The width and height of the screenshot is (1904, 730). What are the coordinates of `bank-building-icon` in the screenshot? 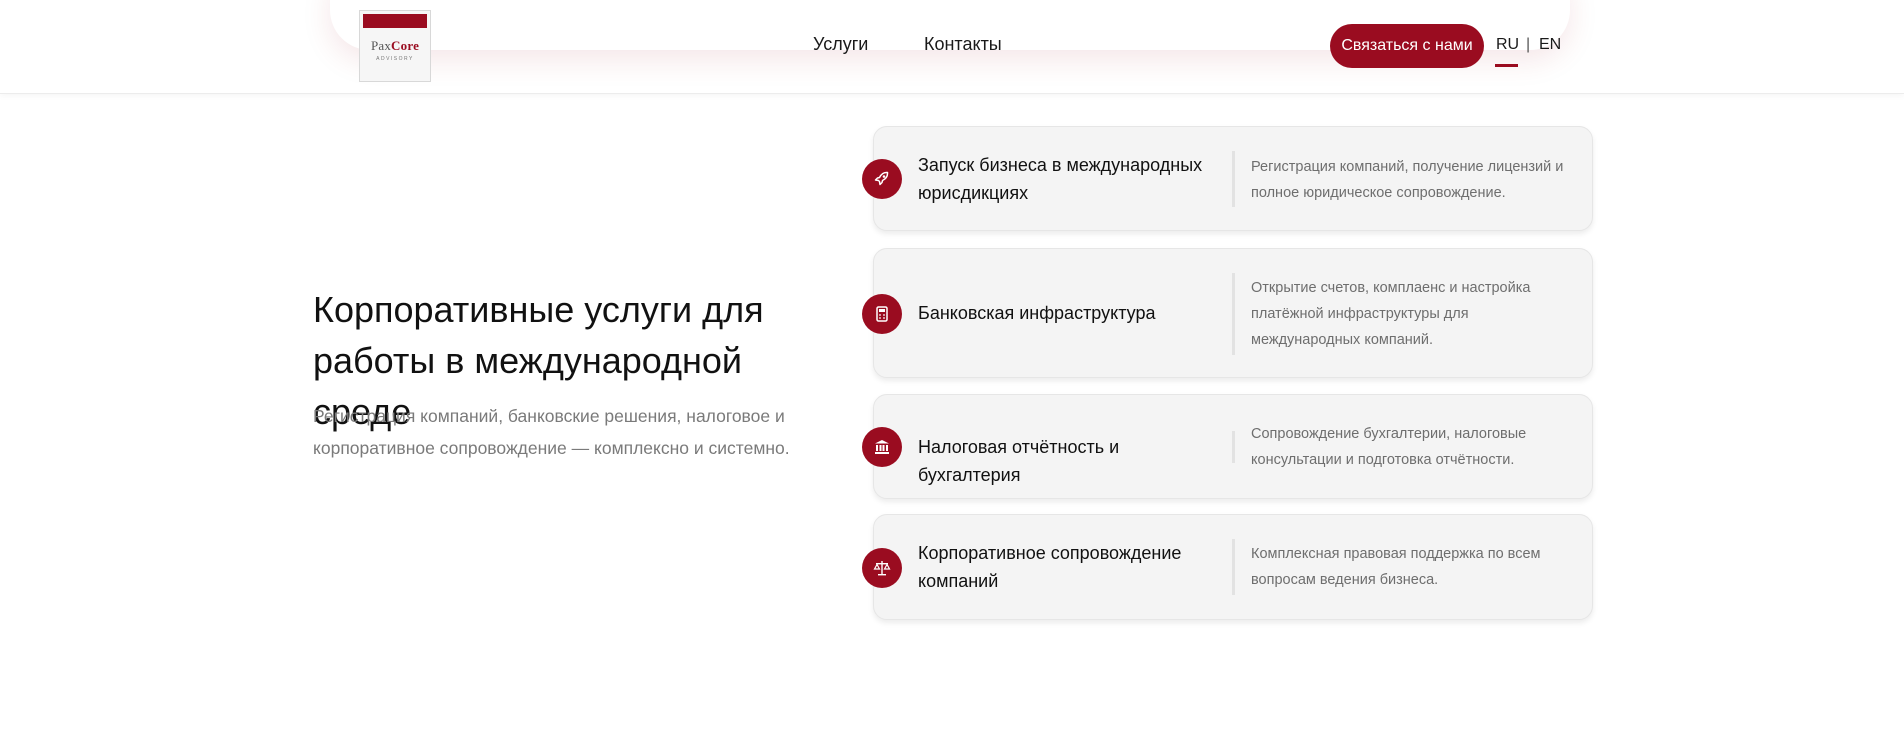 It's located at (882, 447).